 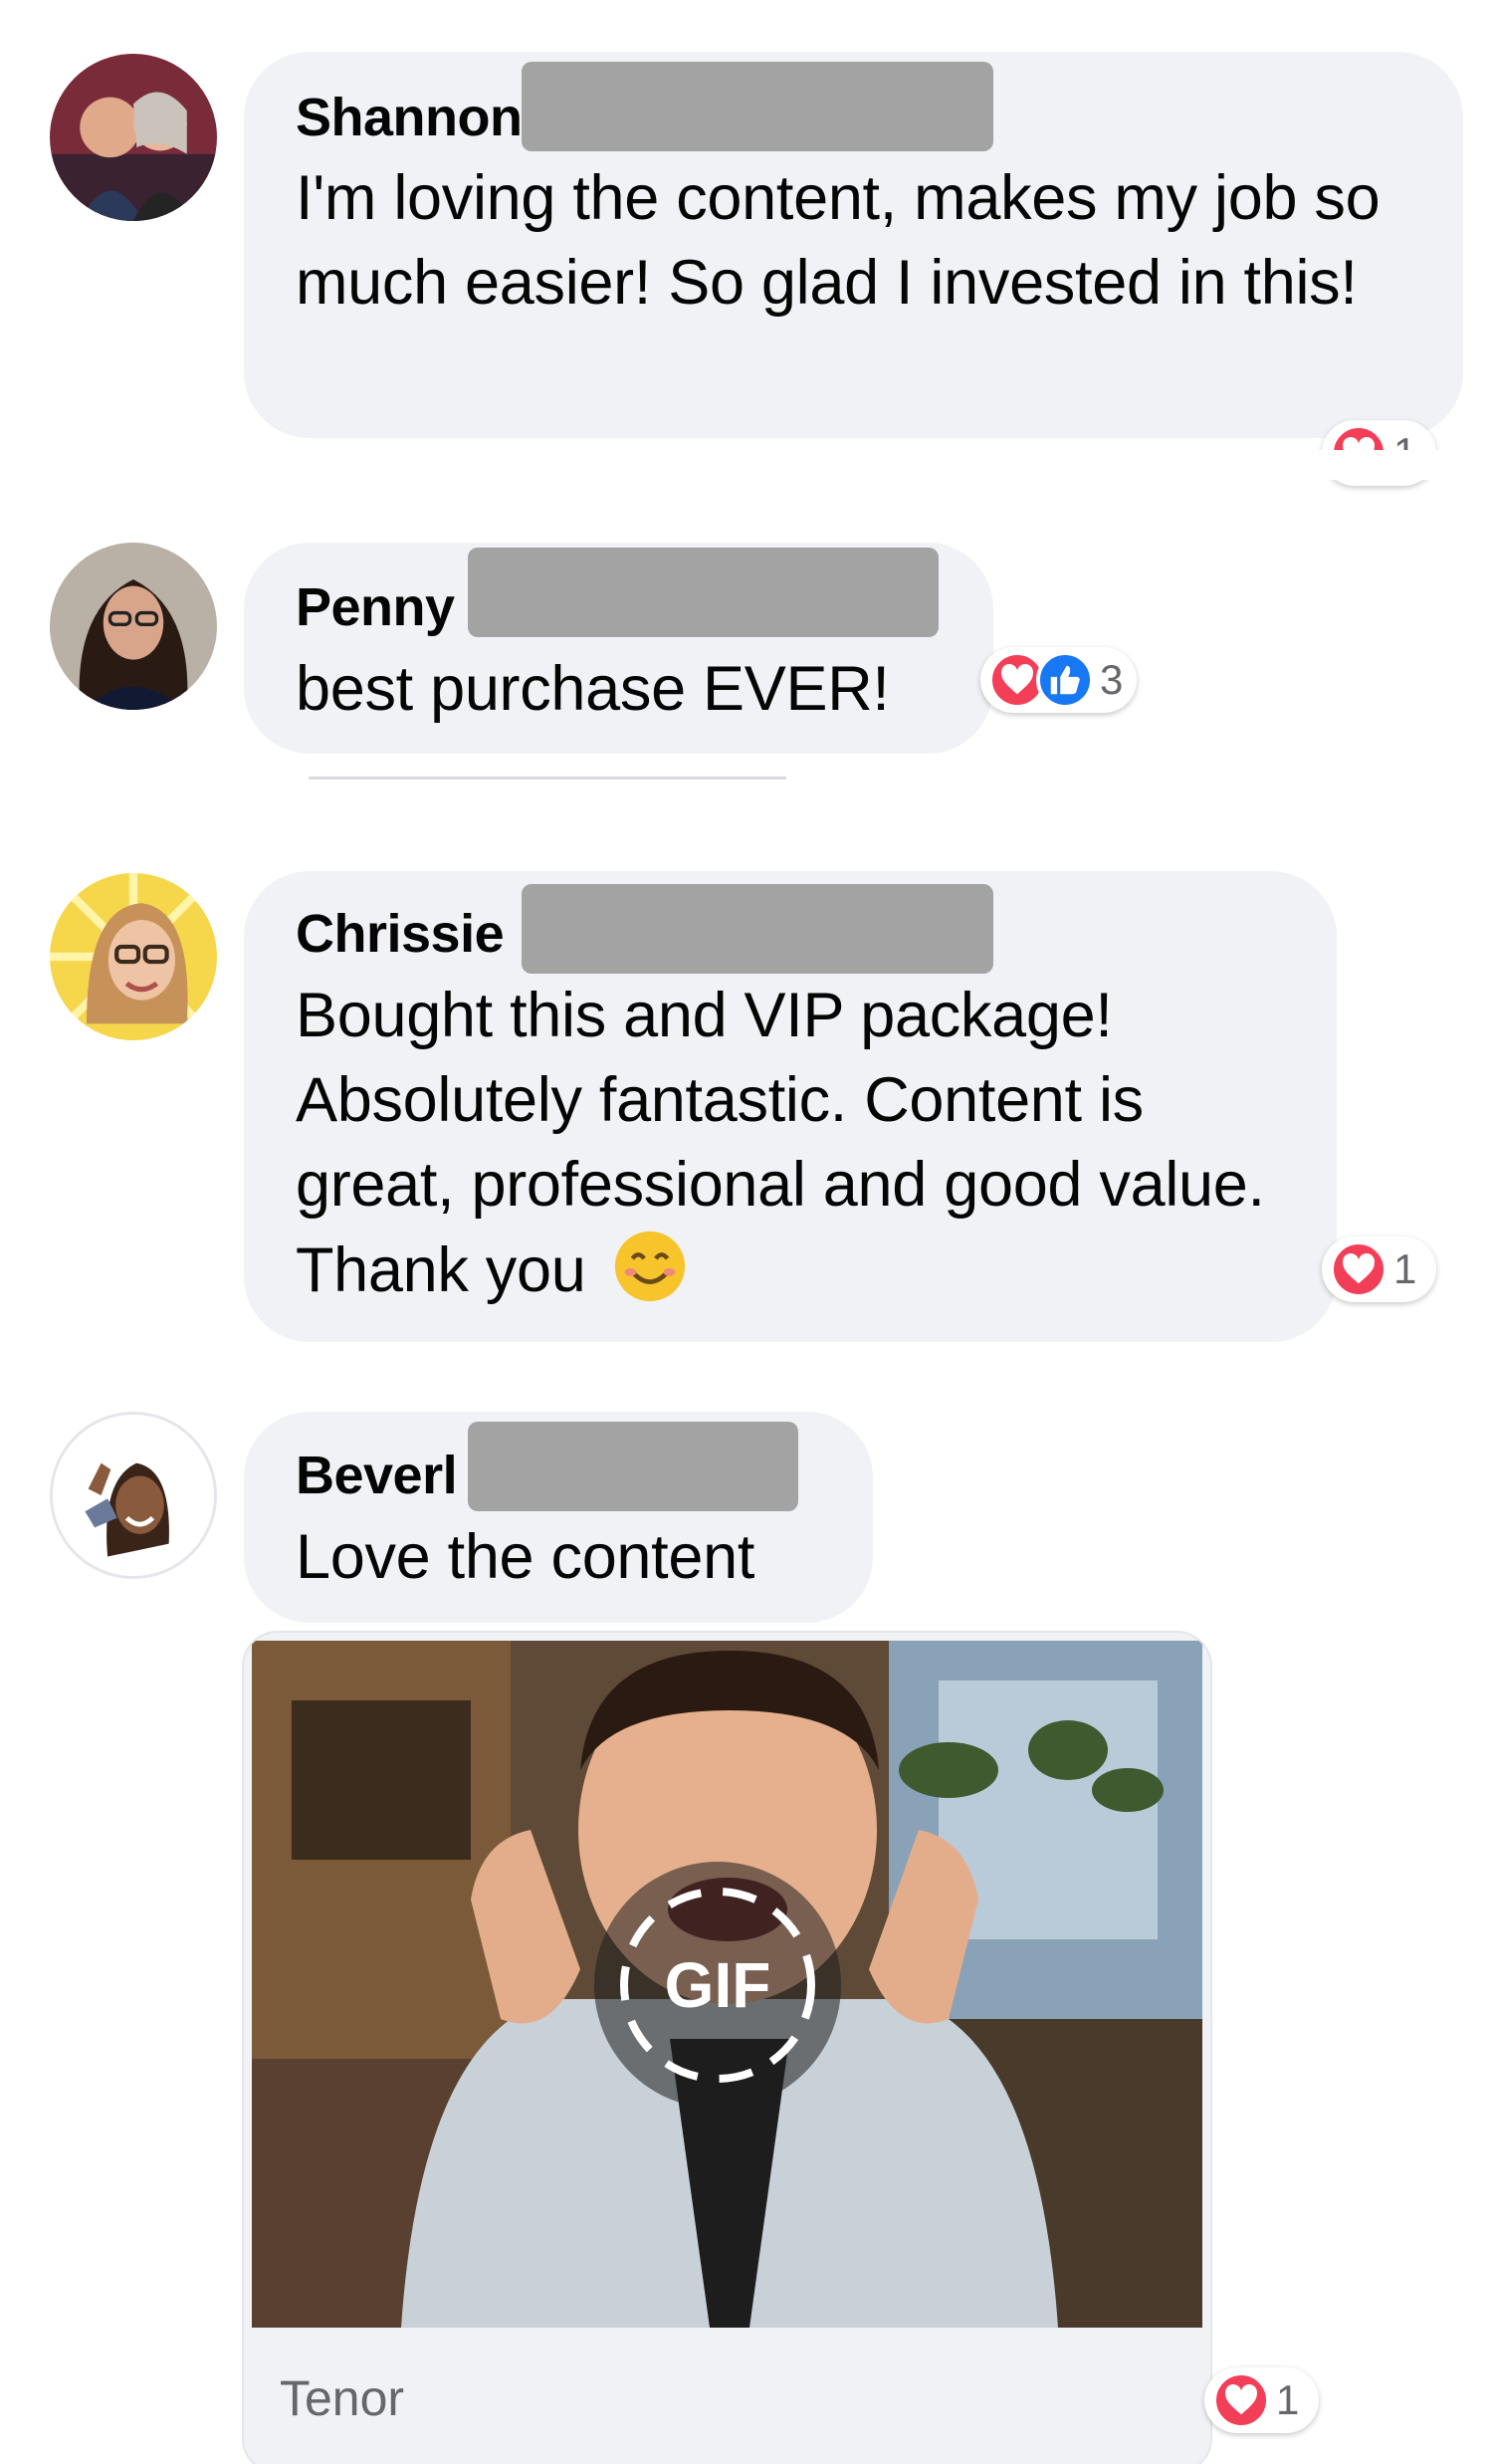 What do you see at coordinates (650, 1266) in the screenshot?
I see `smiling-face-icon` at bounding box center [650, 1266].